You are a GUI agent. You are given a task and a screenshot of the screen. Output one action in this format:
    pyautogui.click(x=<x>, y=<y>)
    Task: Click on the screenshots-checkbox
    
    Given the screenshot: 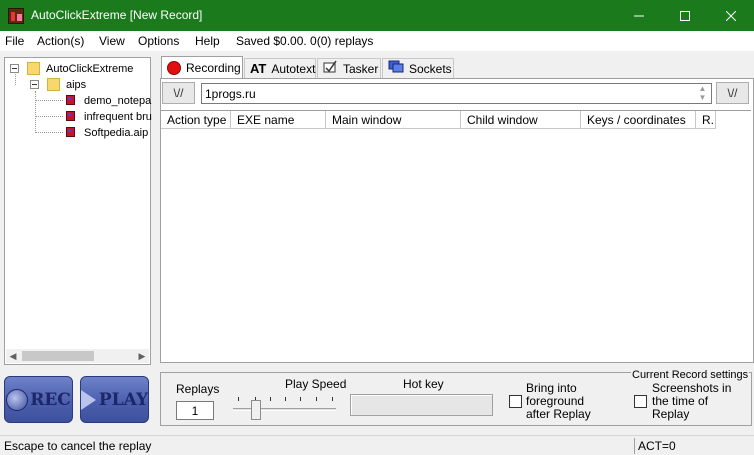 What is the action you would take?
    pyautogui.click(x=640, y=401)
    